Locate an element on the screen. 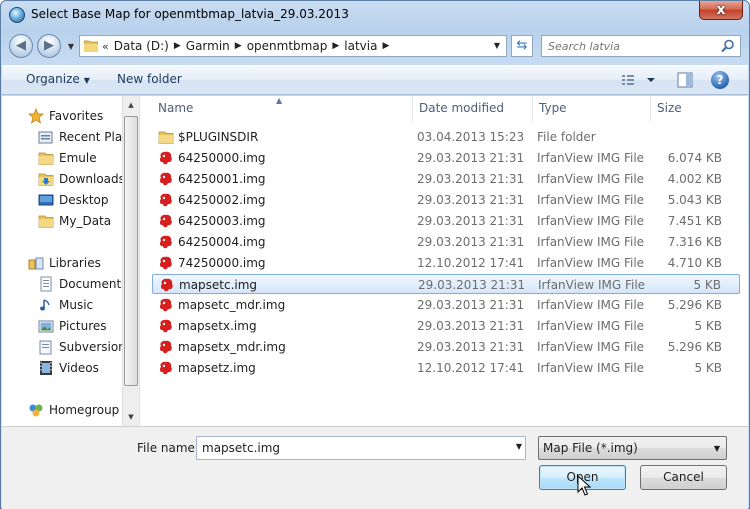 The height and width of the screenshot is (509, 750). nav-item-documents: Documents is located at coordinates (82, 284).